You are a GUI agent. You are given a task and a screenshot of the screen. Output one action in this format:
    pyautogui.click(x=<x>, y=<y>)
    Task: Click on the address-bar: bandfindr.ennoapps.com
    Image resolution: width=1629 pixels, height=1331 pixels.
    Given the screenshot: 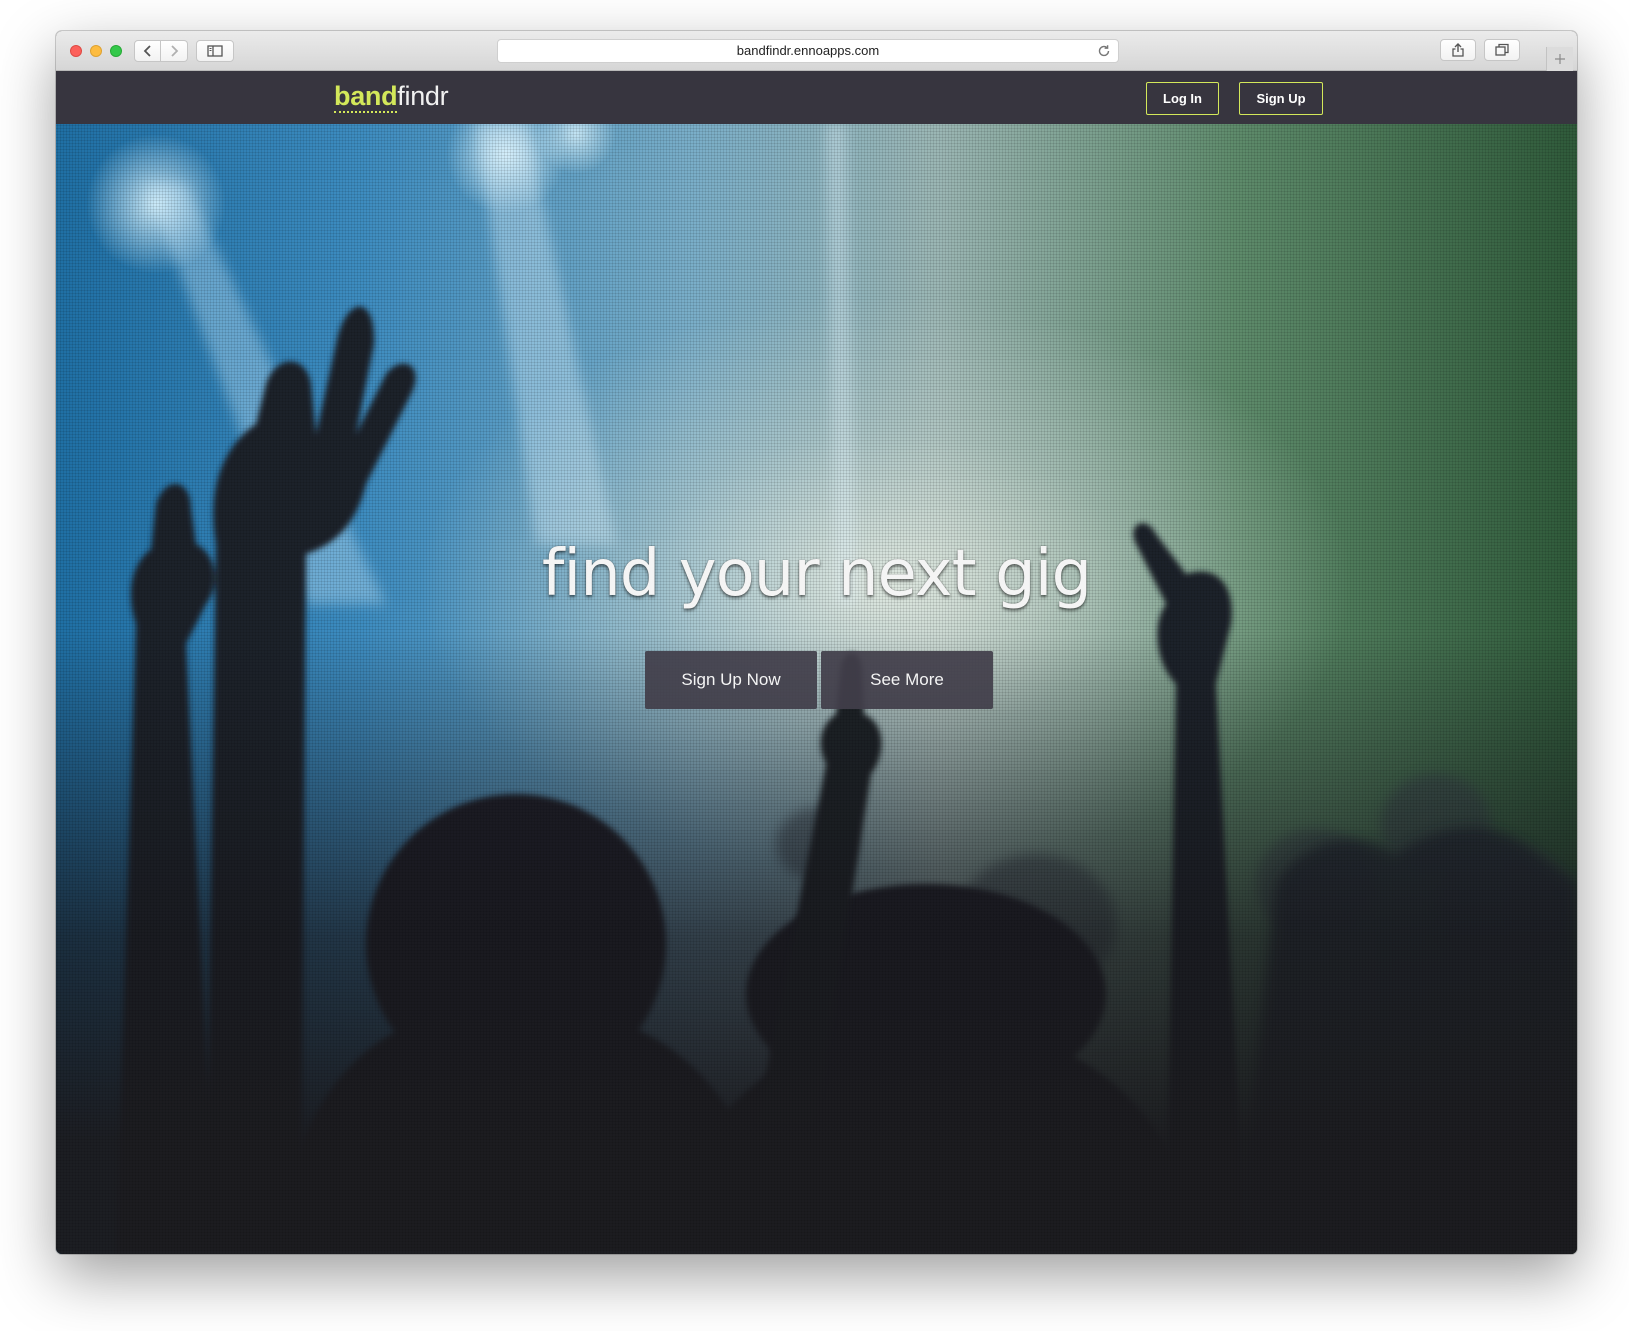 What is the action you would take?
    pyautogui.click(x=808, y=51)
    